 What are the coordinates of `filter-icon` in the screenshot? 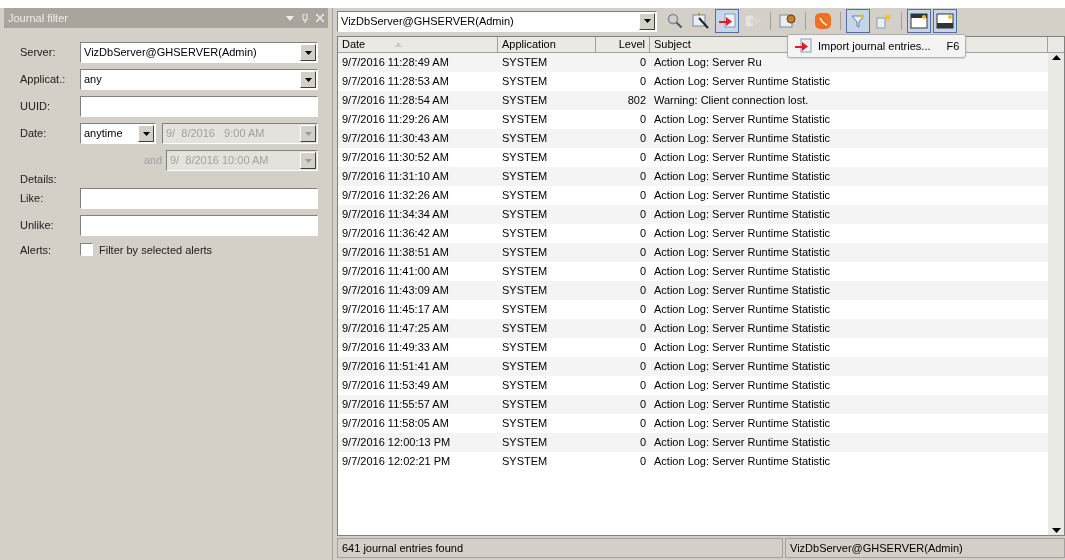 It's located at (858, 21).